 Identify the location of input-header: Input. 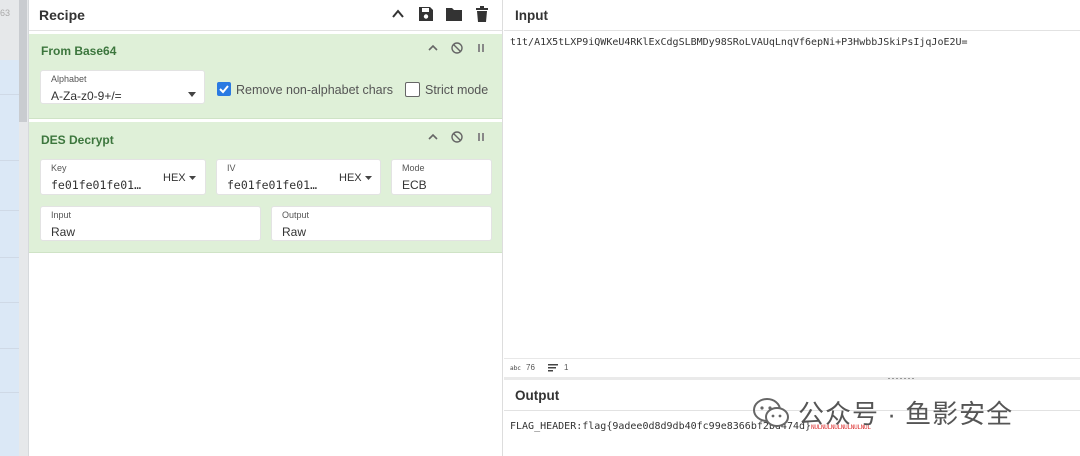
(792, 15).